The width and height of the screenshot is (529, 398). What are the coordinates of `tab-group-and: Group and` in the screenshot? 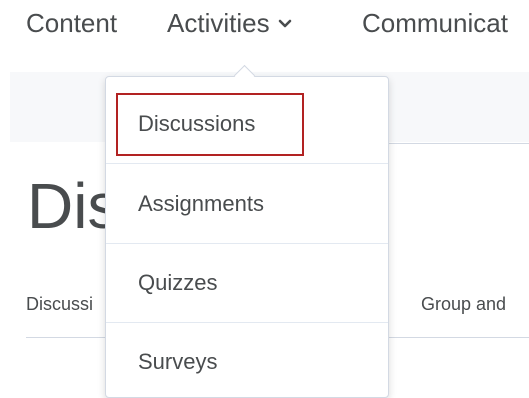 It's located at (463, 304).